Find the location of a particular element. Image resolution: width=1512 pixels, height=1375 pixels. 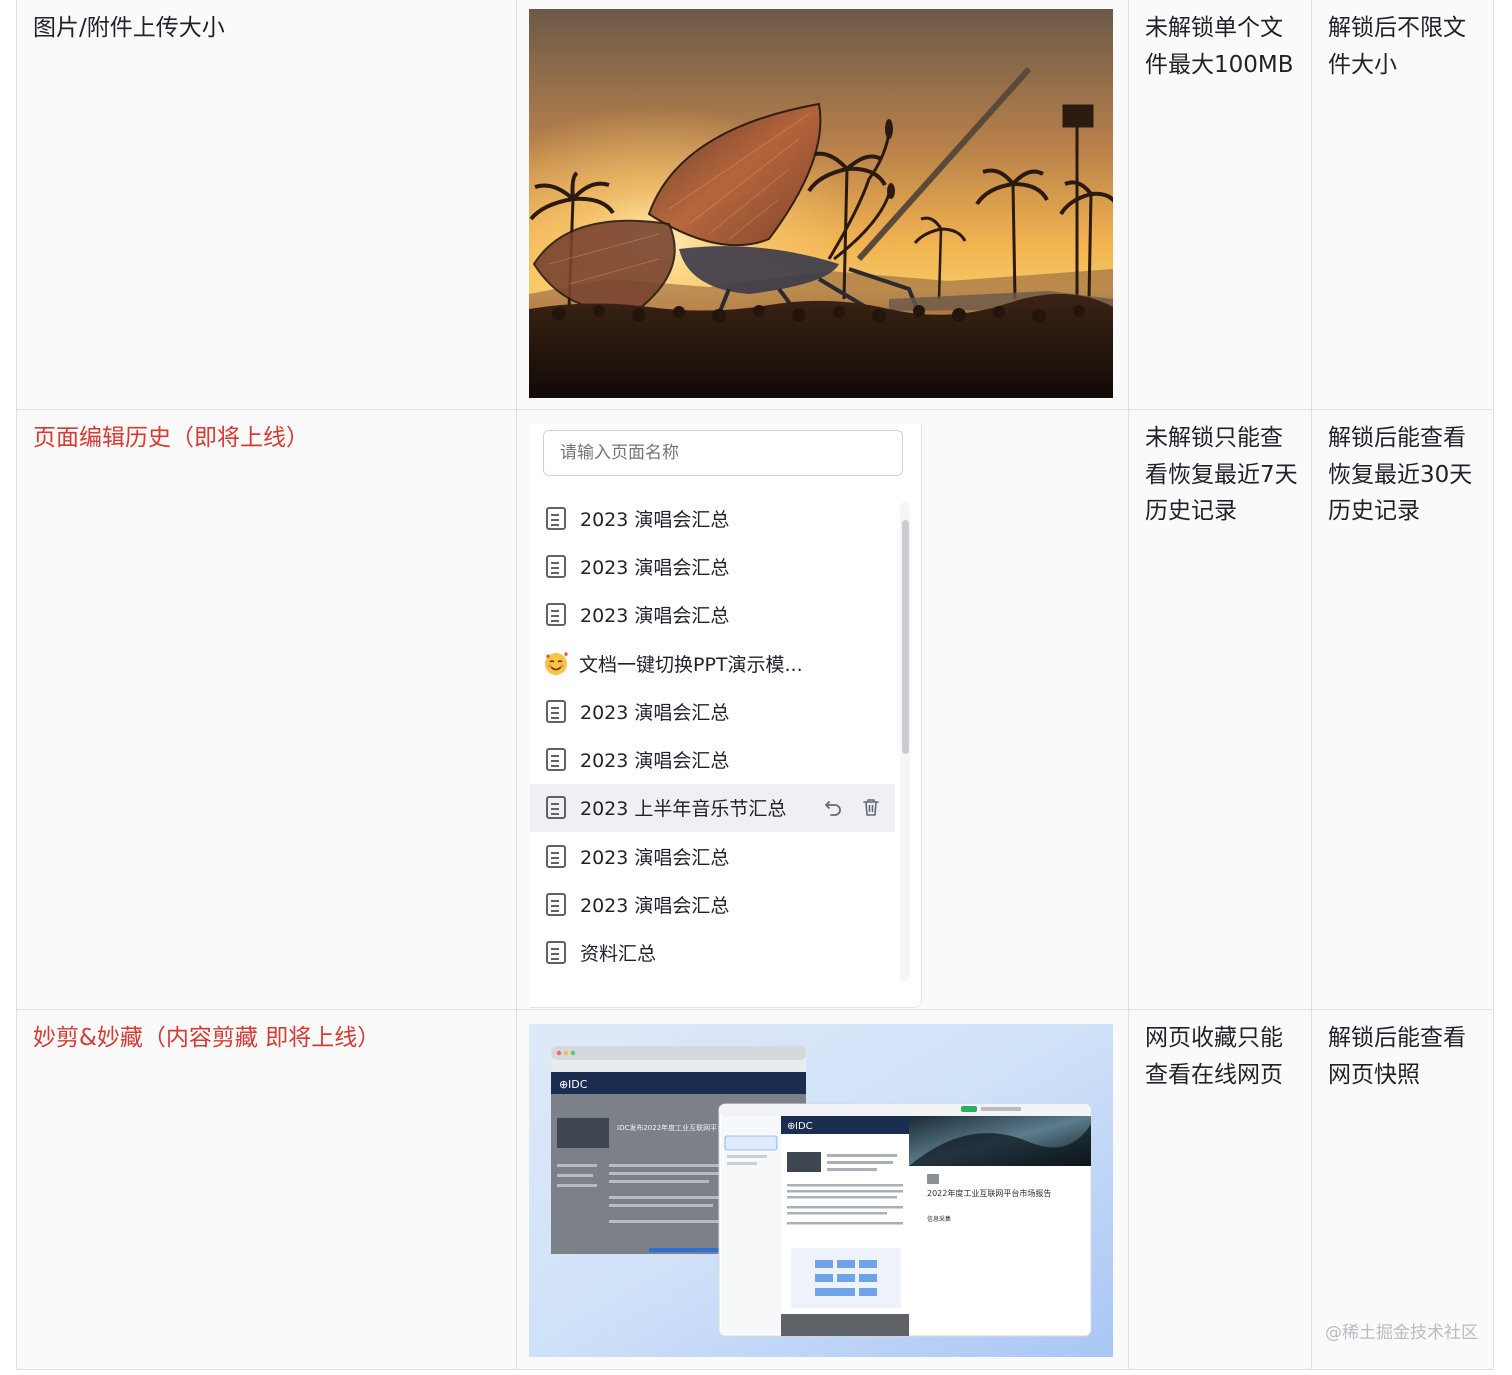

locked-description: 网页收藏只能查看在线网页 is located at coordinates (1214, 1056).